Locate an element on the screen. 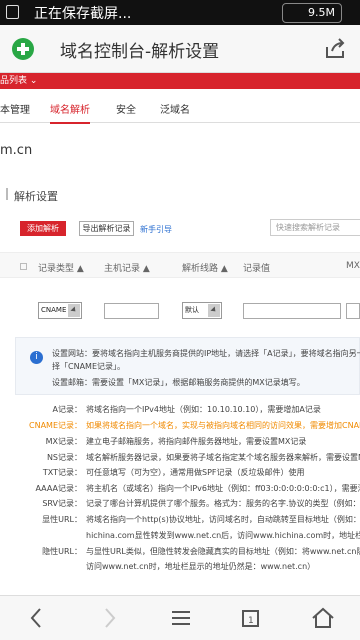  col-host: 主机记录 ▲ is located at coordinates (127, 267).